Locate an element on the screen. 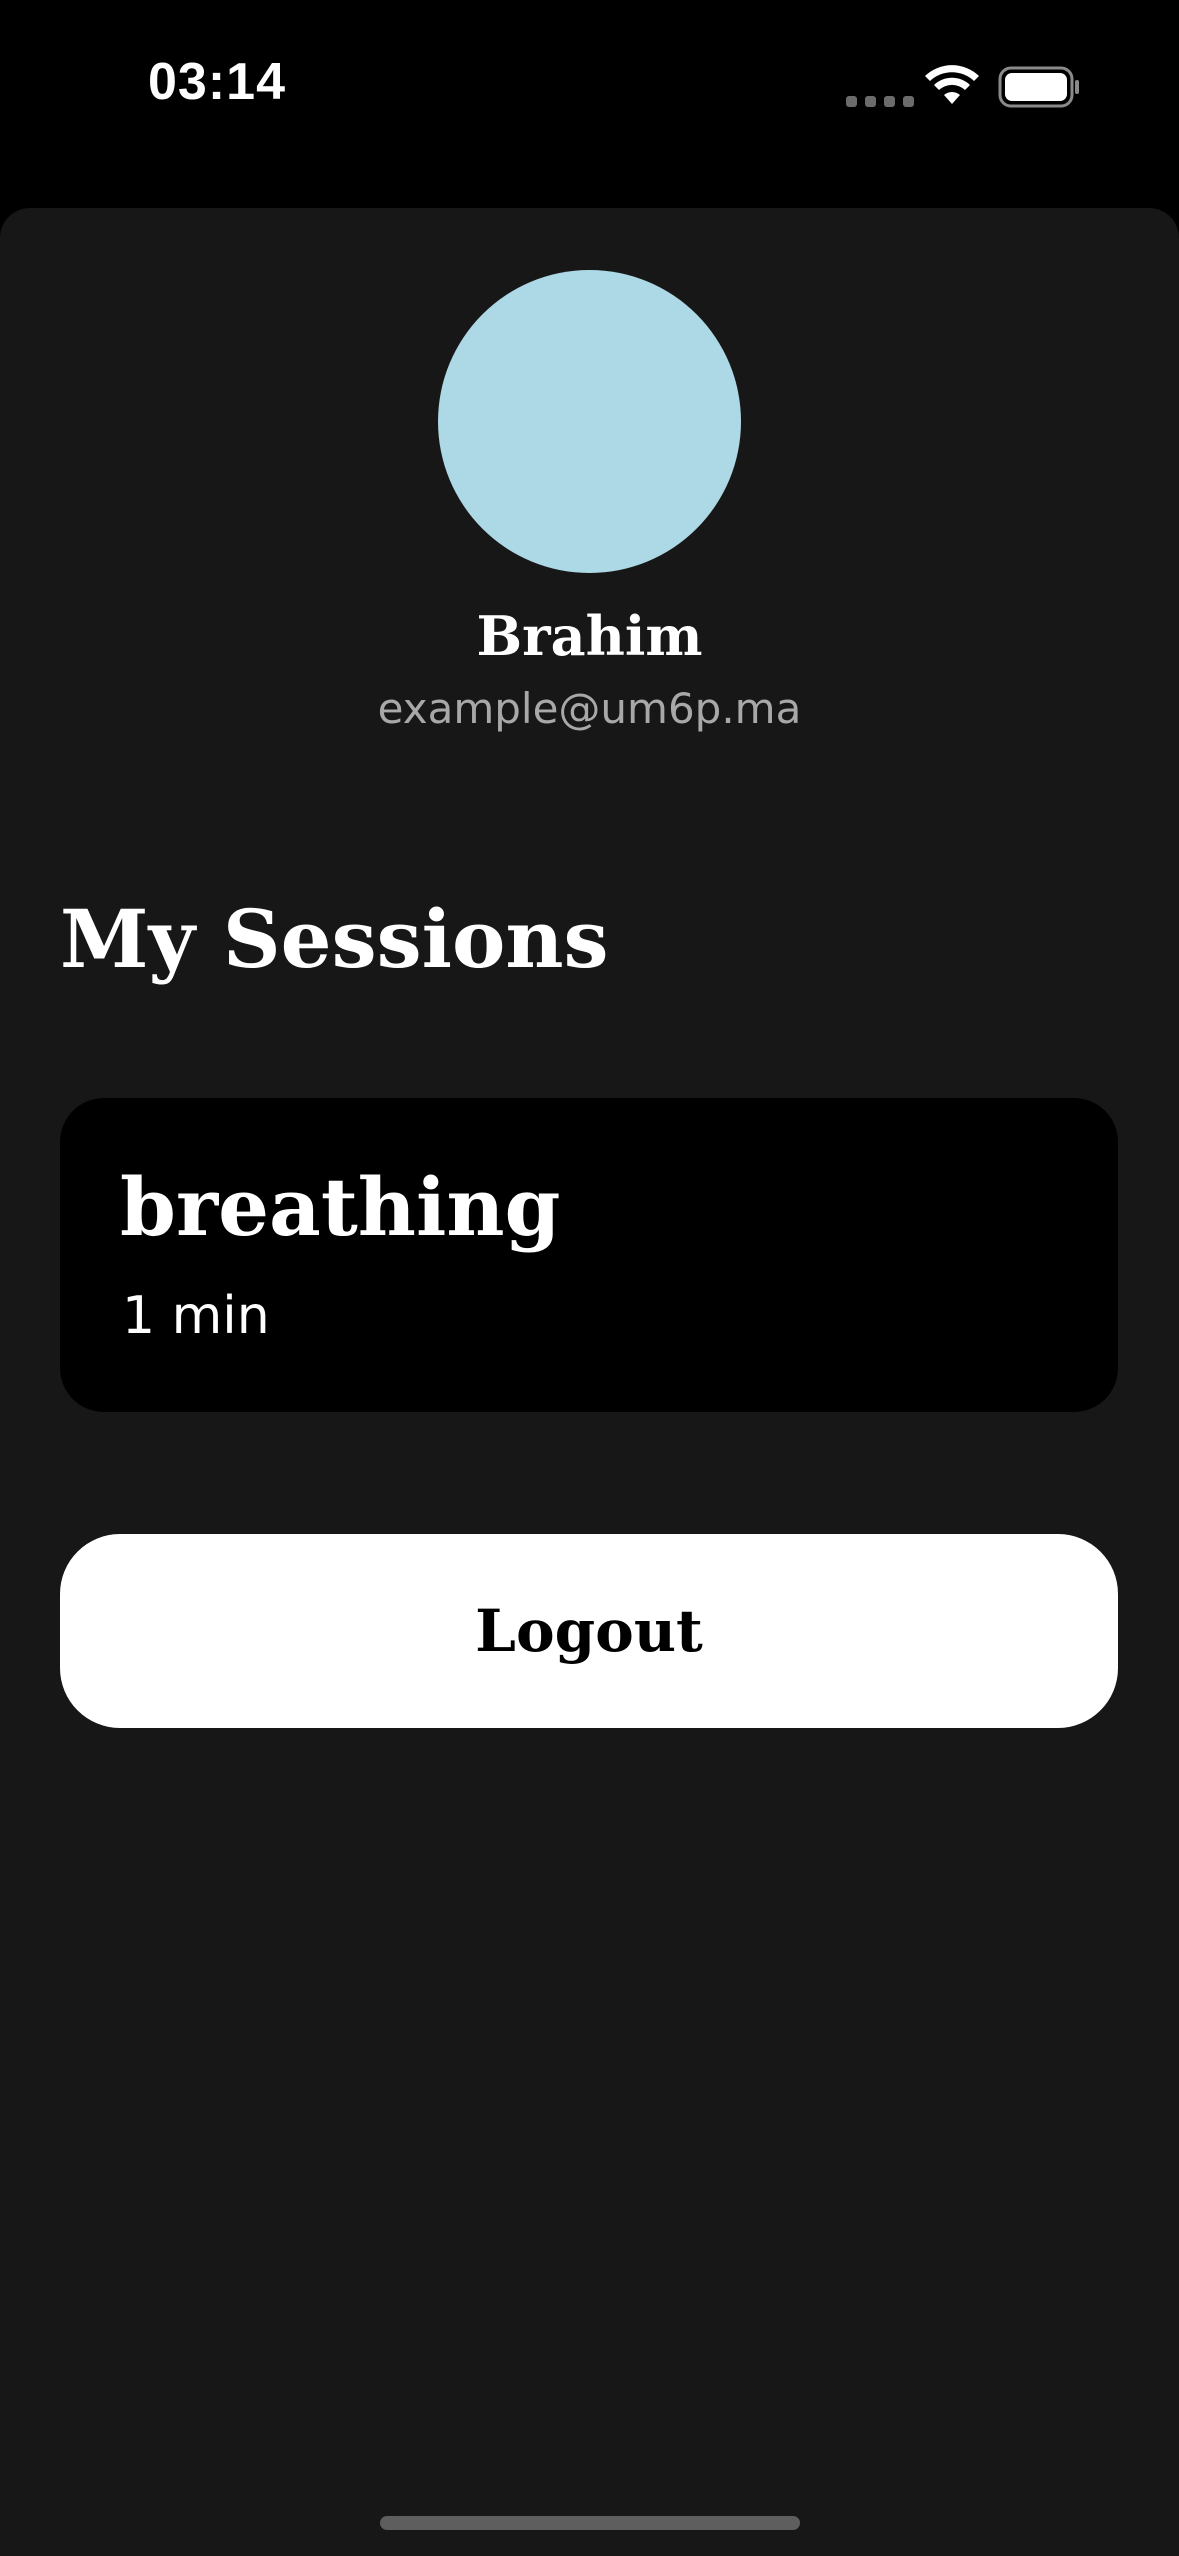 The width and height of the screenshot is (1179, 2556). signal-dots-icon is located at coordinates (880, 101).